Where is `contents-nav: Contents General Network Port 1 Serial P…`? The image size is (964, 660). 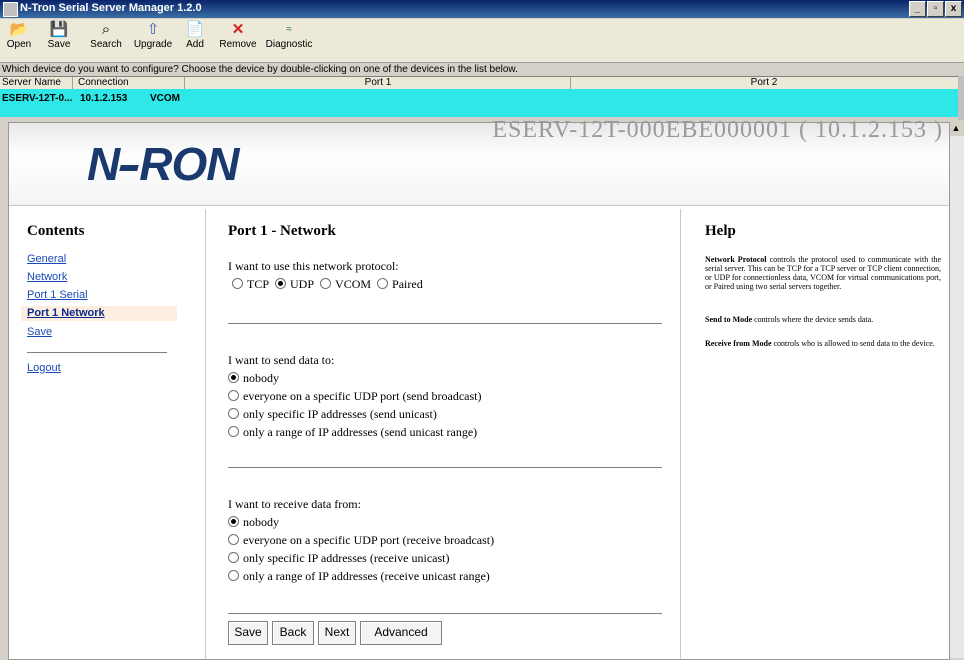 contents-nav: Contents General Network Port 1 Serial P… is located at coordinates (107, 434).